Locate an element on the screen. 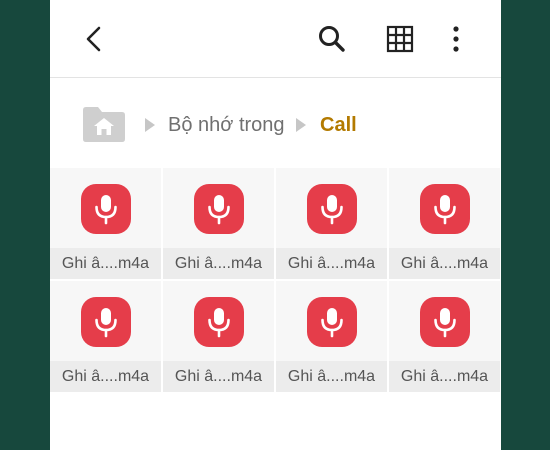 Image resolution: width=550 pixels, height=450 pixels. search-icon is located at coordinates (332, 39).